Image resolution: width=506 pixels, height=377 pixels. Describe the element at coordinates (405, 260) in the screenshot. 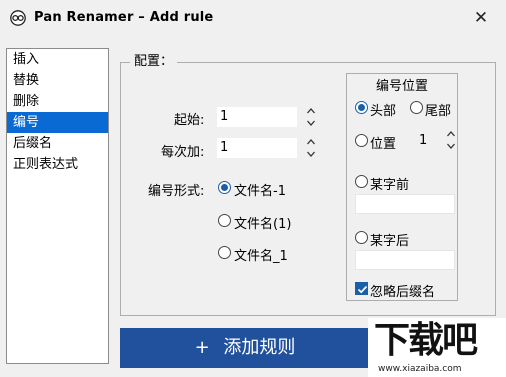

I see `after-char-input` at that location.